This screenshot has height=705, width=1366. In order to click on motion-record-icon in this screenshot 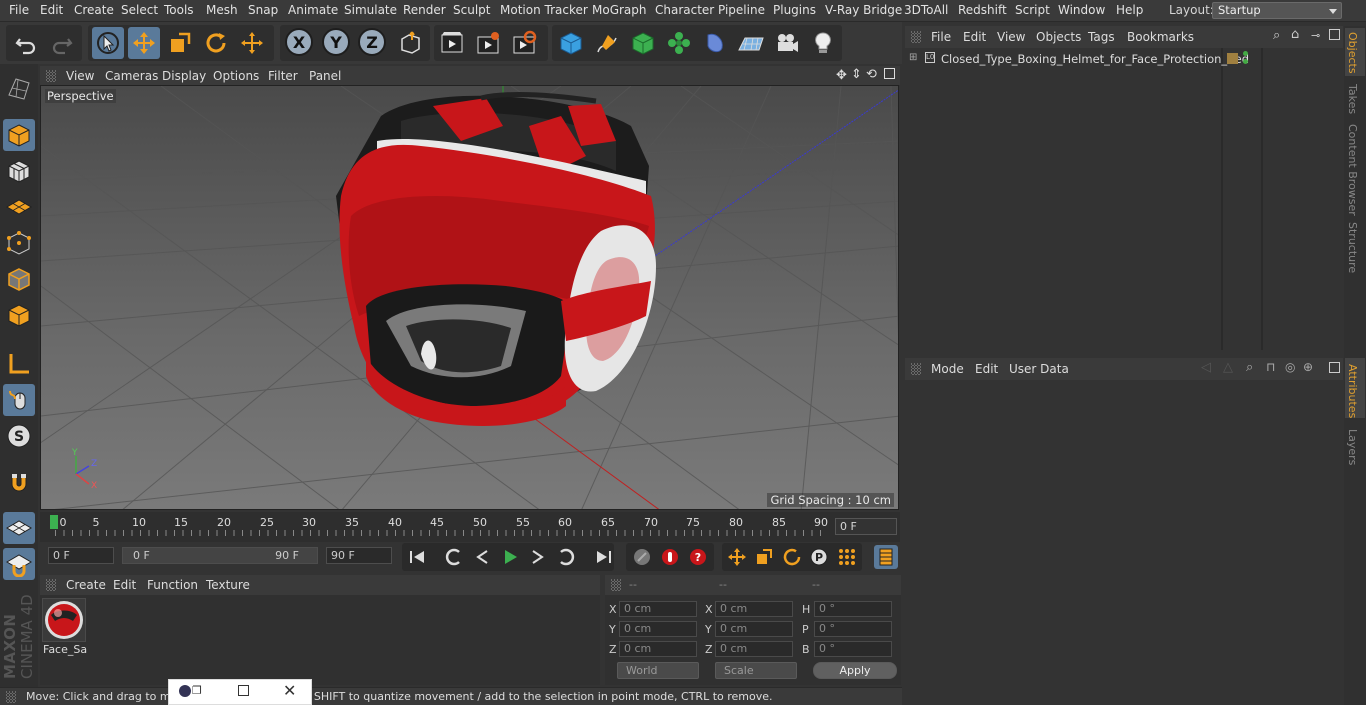, I will do `click(642, 557)`.